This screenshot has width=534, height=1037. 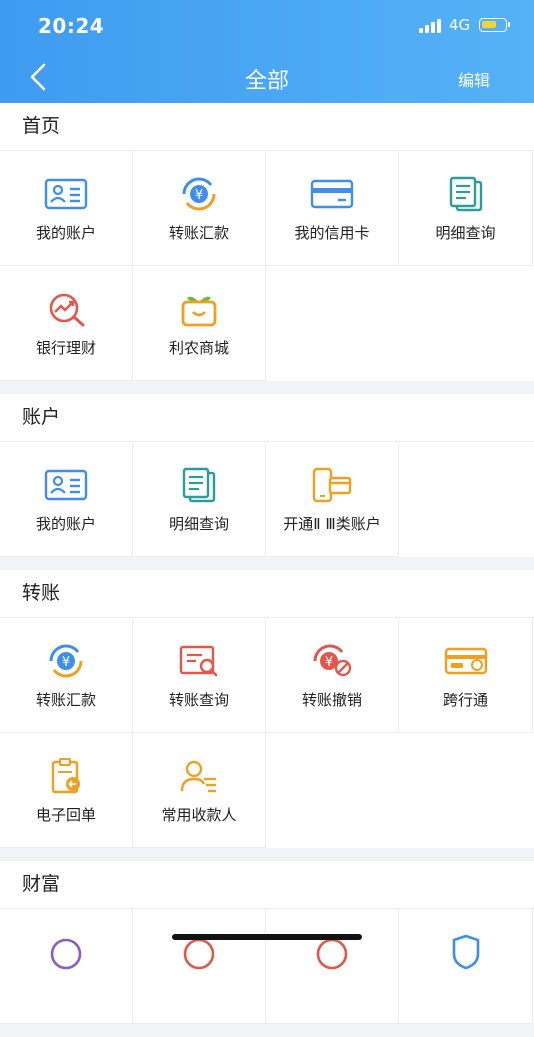 I want to click on top-header: 20:24 4G 全部 编辑, so click(x=267, y=51).